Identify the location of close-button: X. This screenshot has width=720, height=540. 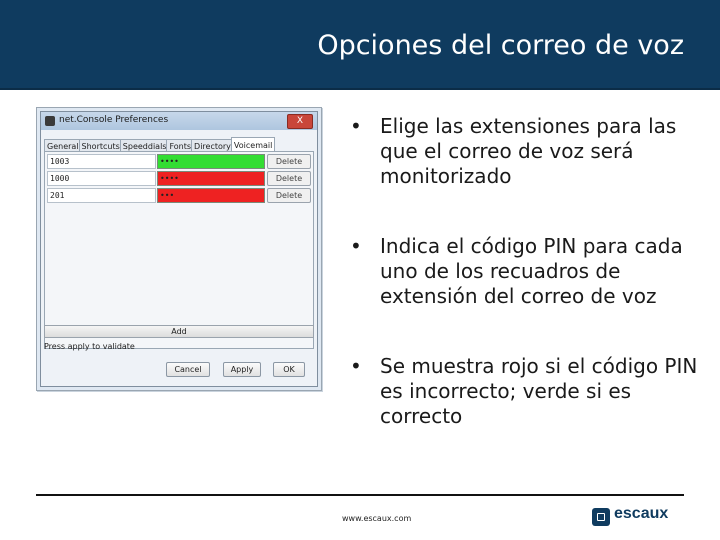
(300, 121).